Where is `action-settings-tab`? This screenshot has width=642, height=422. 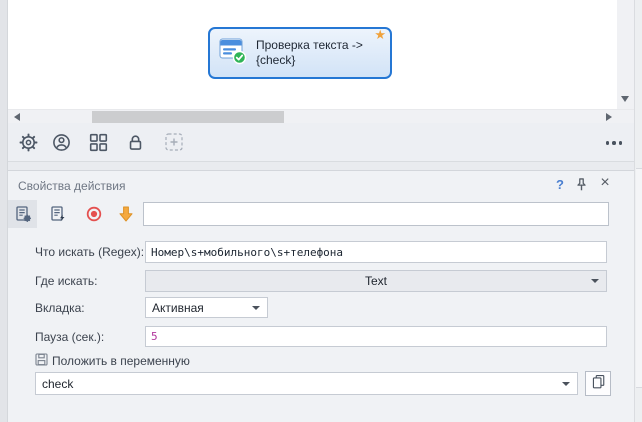
action-settings-tab is located at coordinates (22, 214).